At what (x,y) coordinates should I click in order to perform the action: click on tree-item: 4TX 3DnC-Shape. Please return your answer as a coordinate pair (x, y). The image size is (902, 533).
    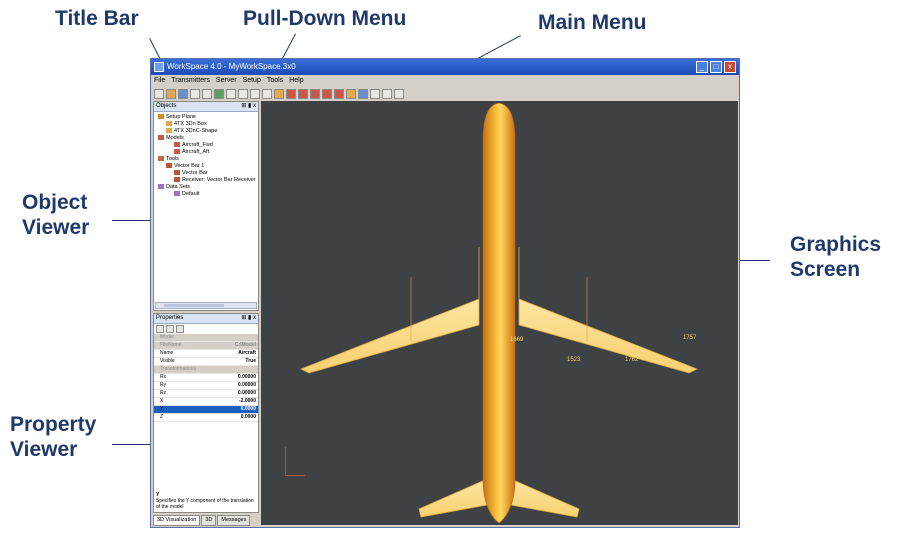
    Looking at the image, I should click on (206, 131).